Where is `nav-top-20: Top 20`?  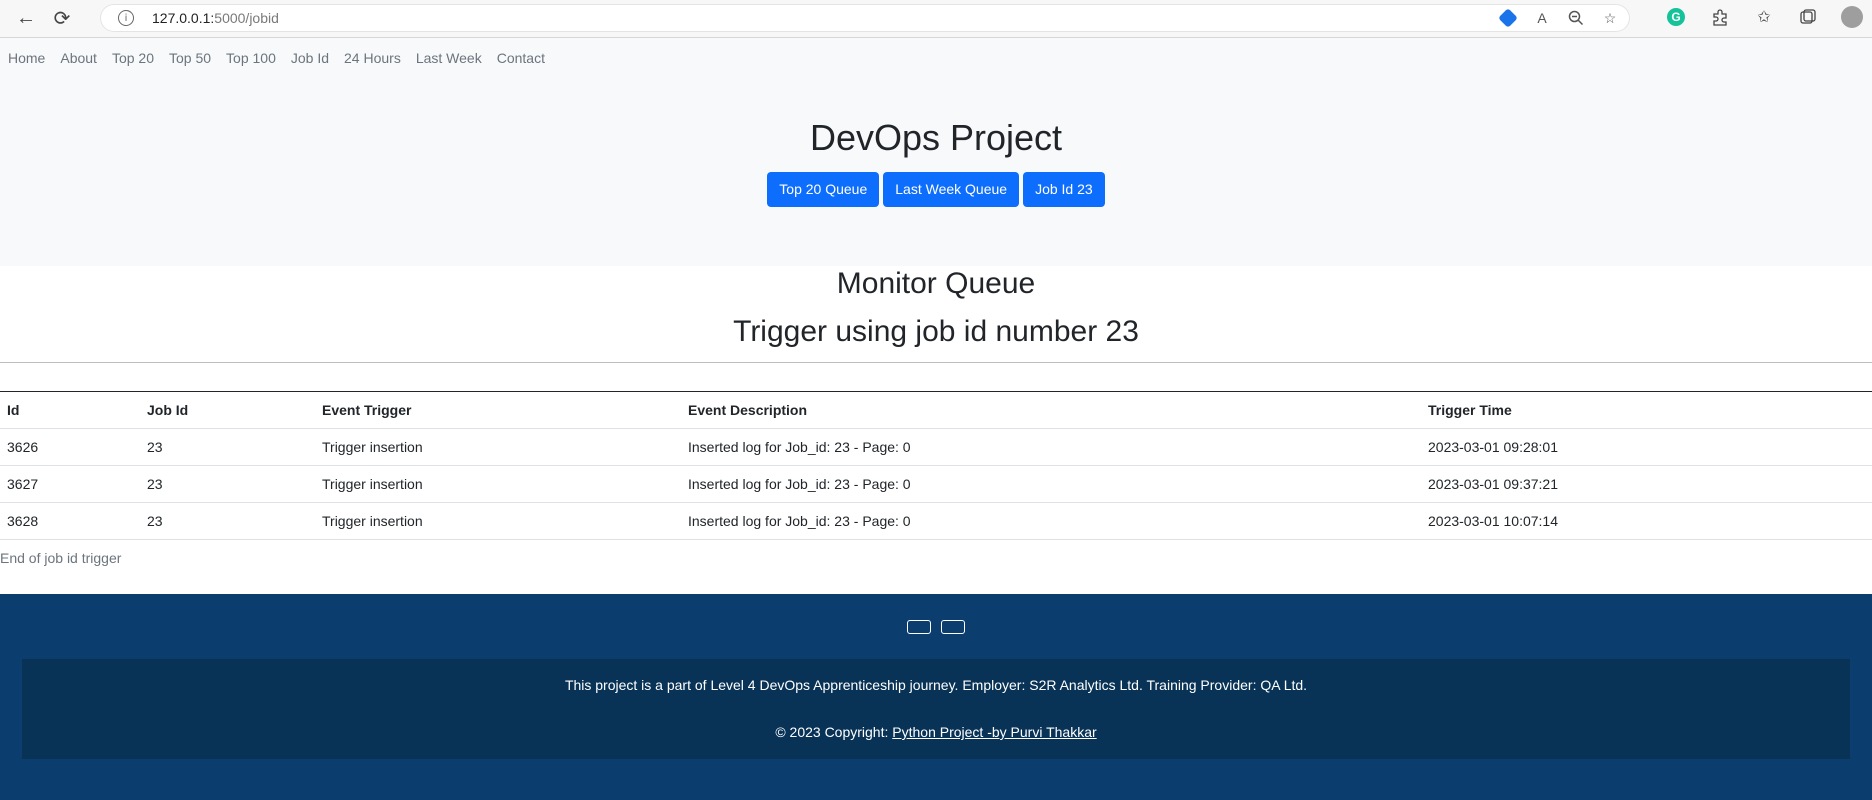
nav-top-20: Top 20 is located at coordinates (133, 58).